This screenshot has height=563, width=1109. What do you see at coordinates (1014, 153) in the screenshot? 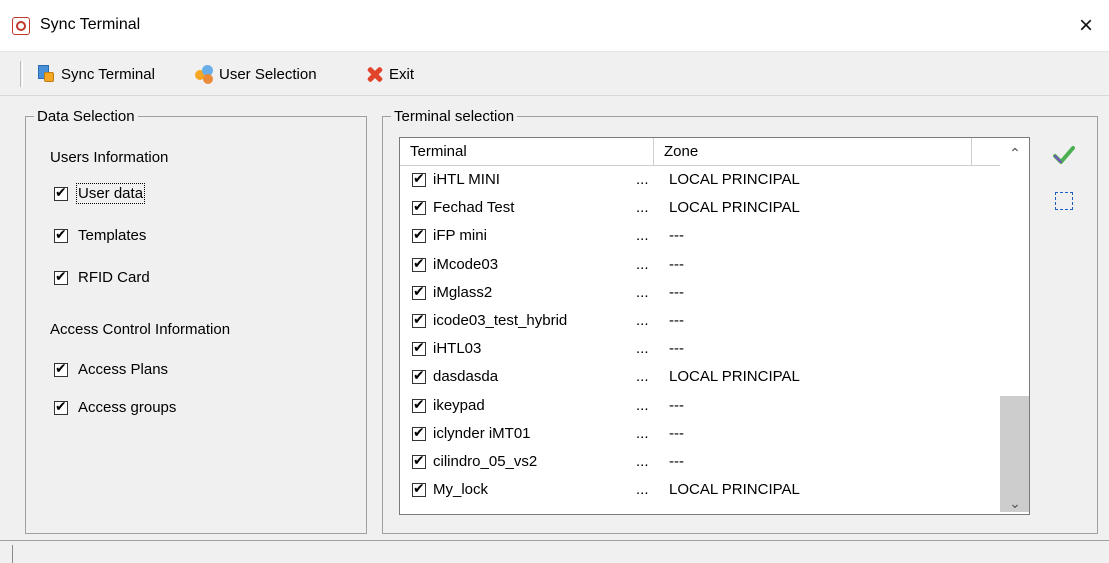
I see `scroll-up-icon: ⌃` at bounding box center [1014, 153].